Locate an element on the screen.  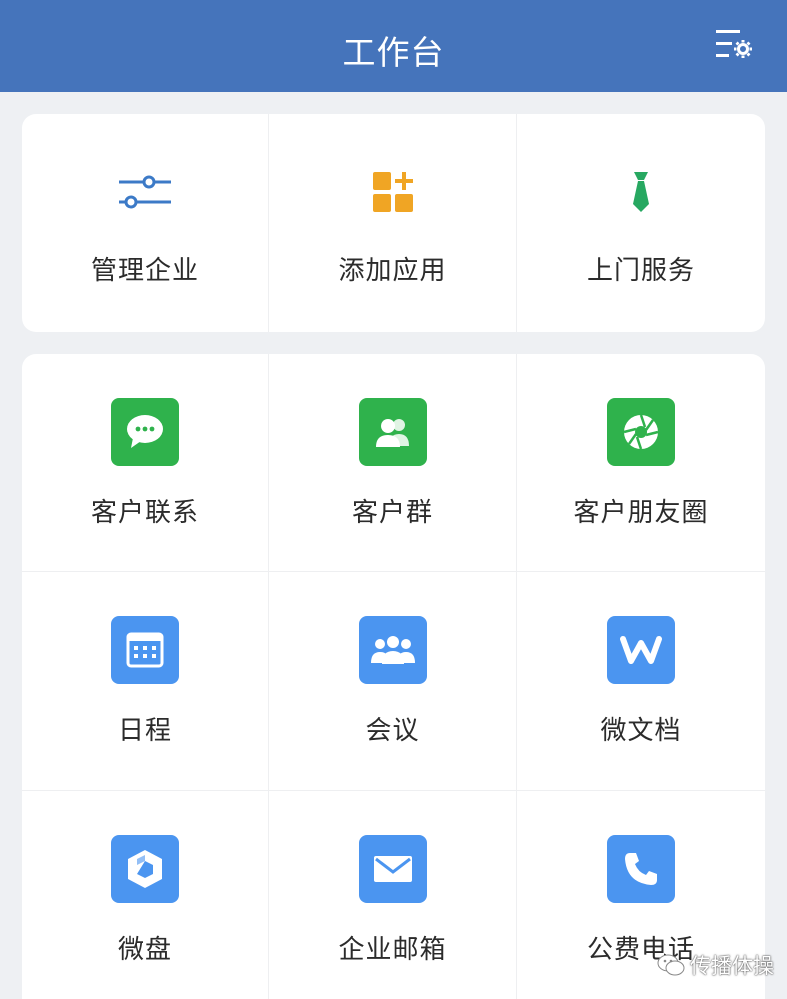
watermark: 传播体操 is located at coordinates (715, 965).